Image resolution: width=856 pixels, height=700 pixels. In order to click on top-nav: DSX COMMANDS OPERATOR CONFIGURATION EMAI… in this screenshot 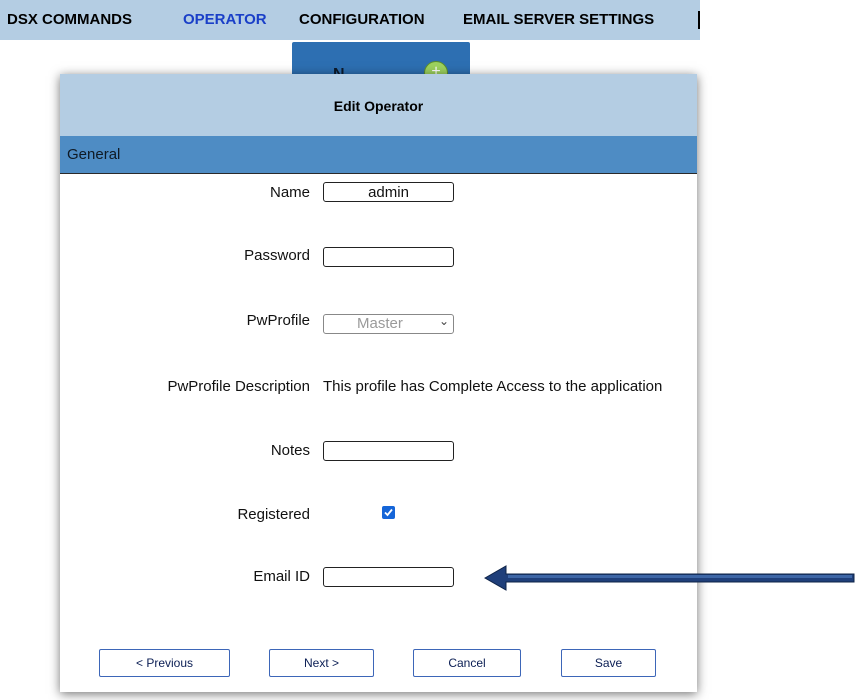, I will do `click(350, 20)`.